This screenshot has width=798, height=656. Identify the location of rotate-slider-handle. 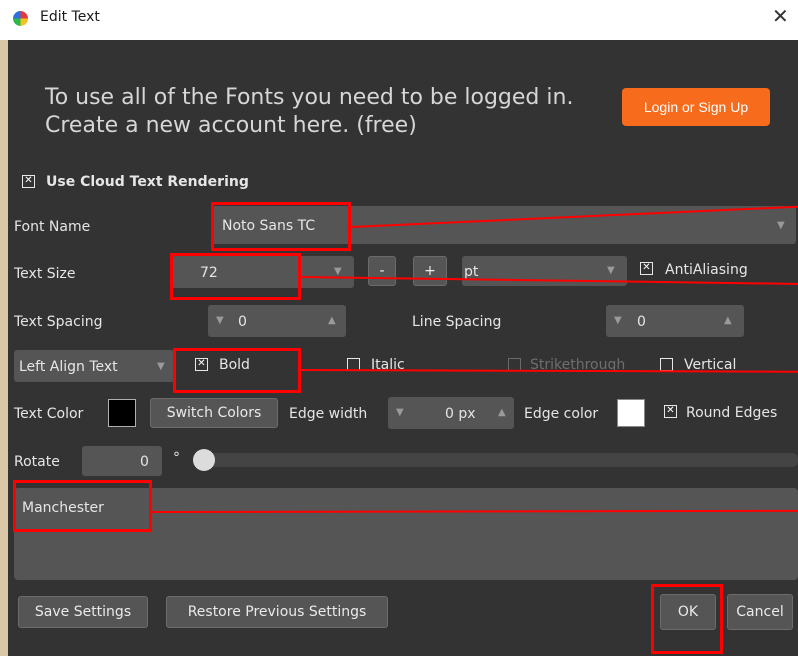
(204, 460).